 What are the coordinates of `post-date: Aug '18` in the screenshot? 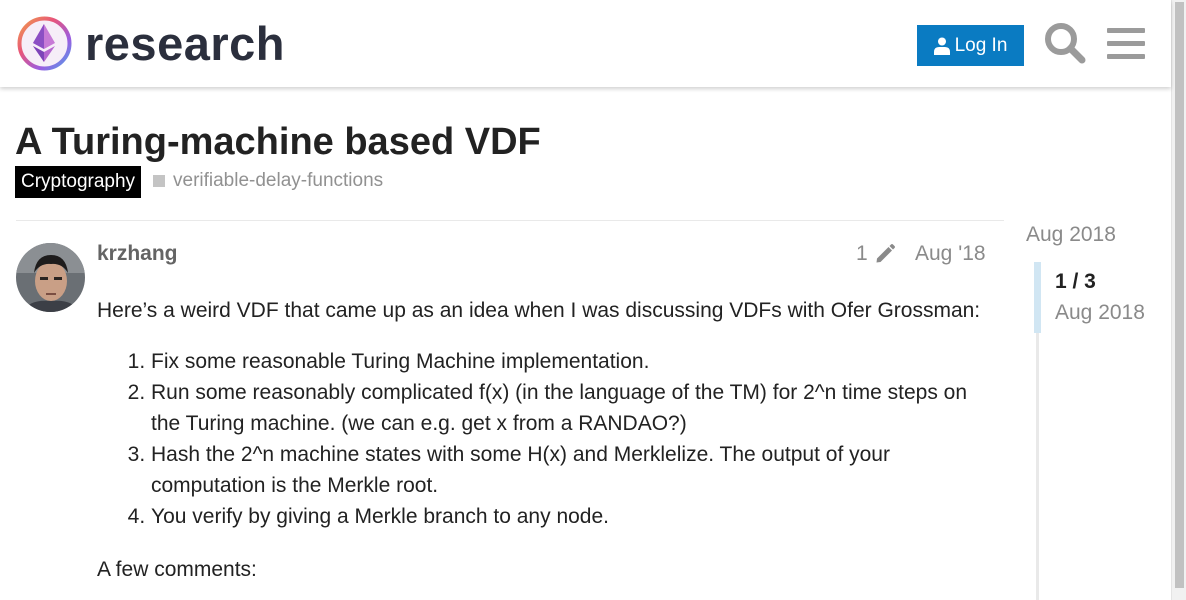 It's located at (950, 254).